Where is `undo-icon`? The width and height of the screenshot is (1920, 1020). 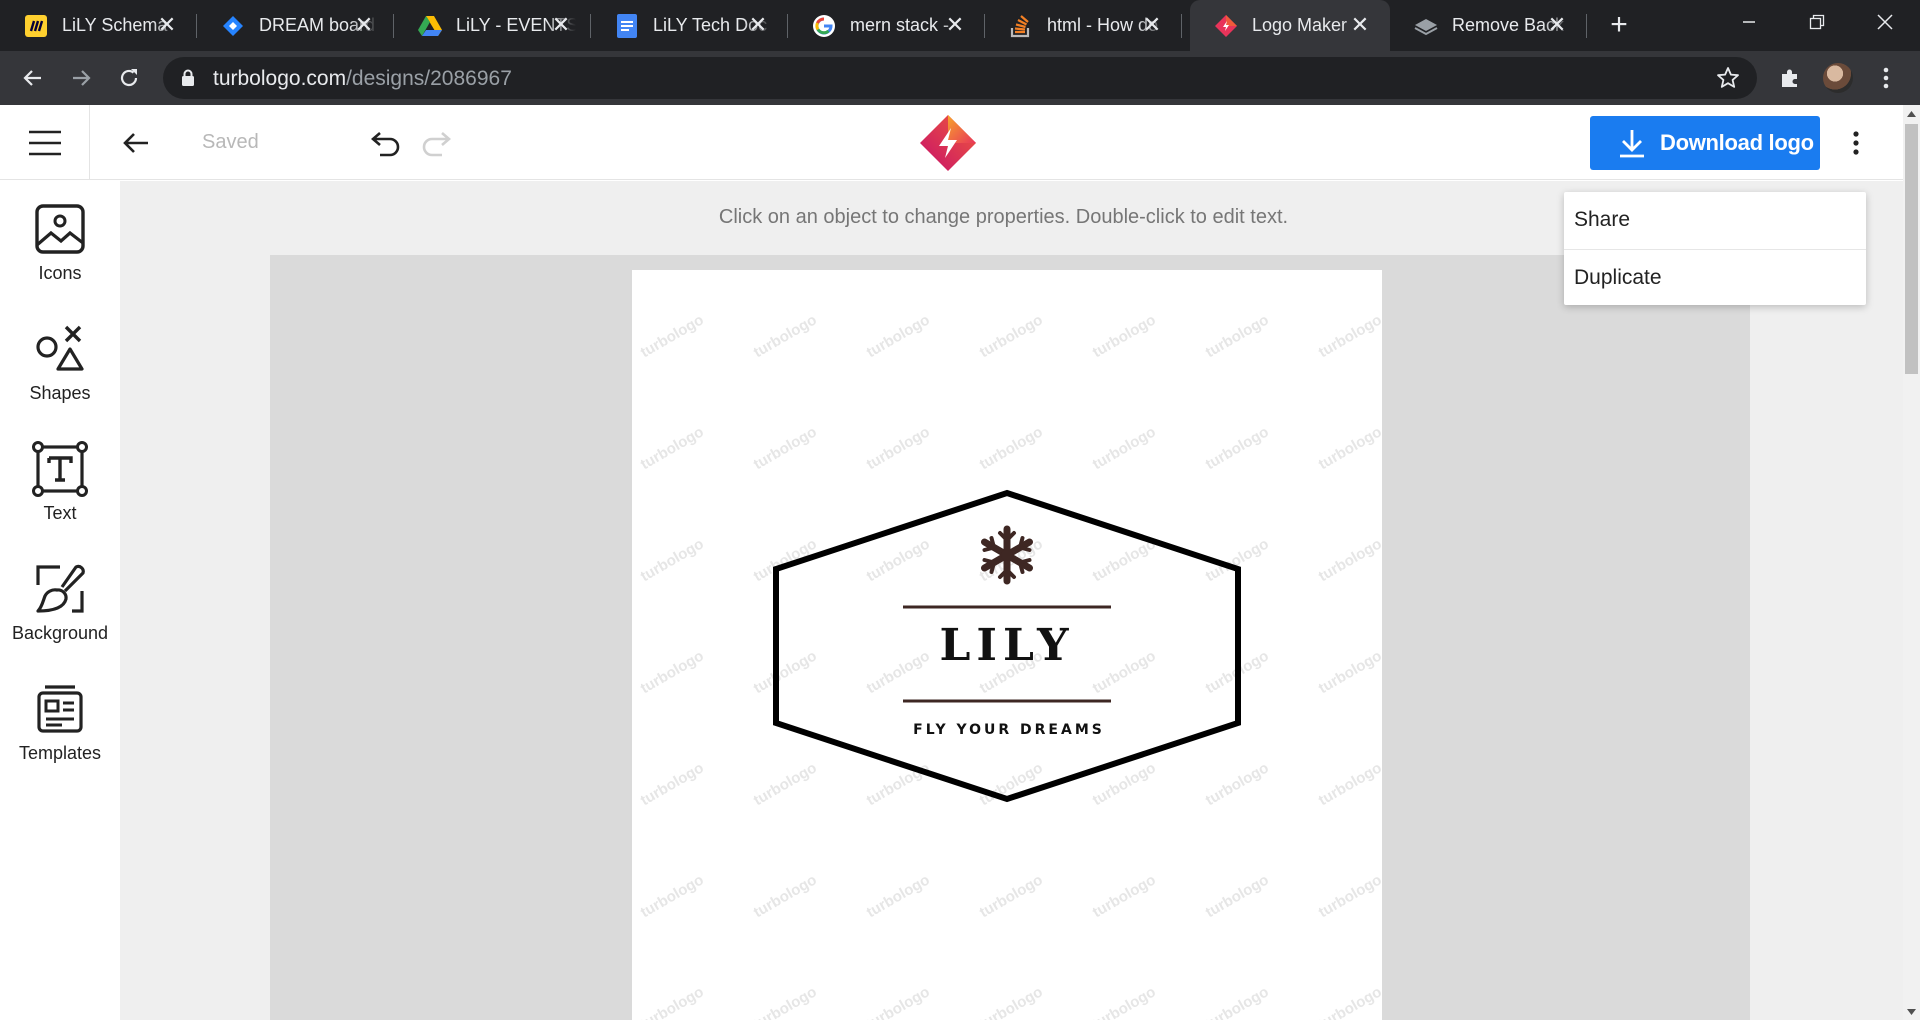
undo-icon is located at coordinates (385, 144).